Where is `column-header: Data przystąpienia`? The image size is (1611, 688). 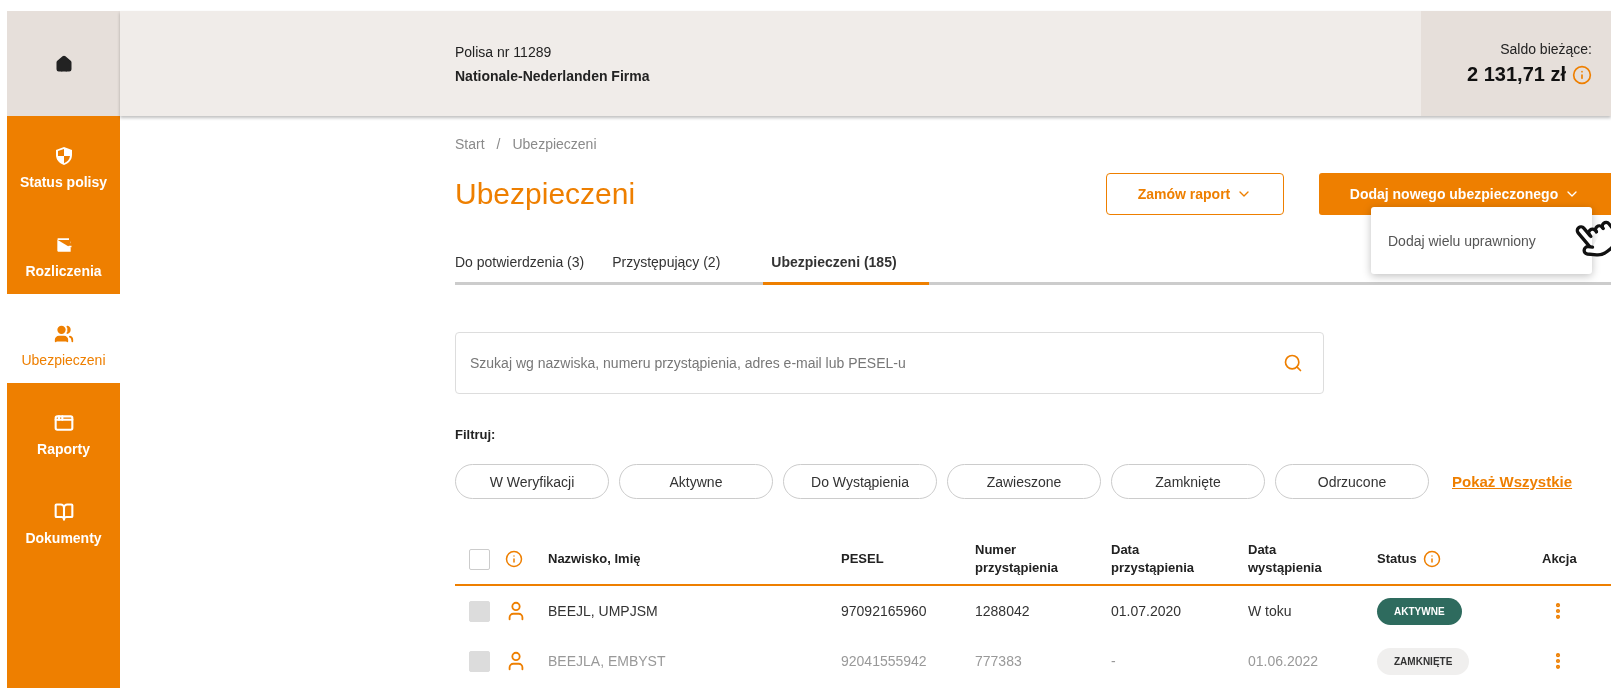 column-header: Data przystąpienia is located at coordinates (1153, 559).